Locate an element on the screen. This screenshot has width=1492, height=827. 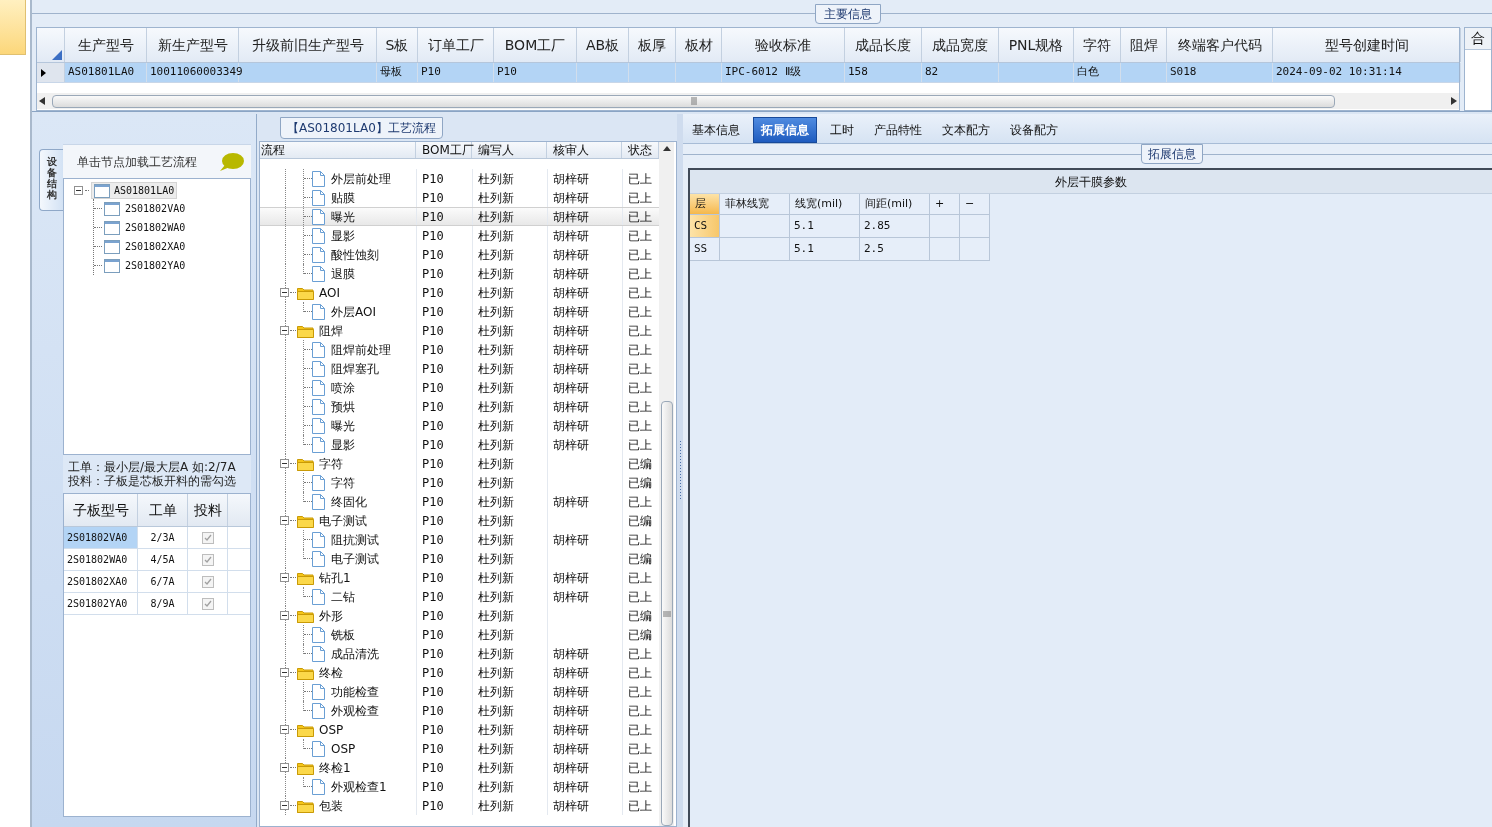
tree-node: 2S01802XA0 is located at coordinates (145, 246).